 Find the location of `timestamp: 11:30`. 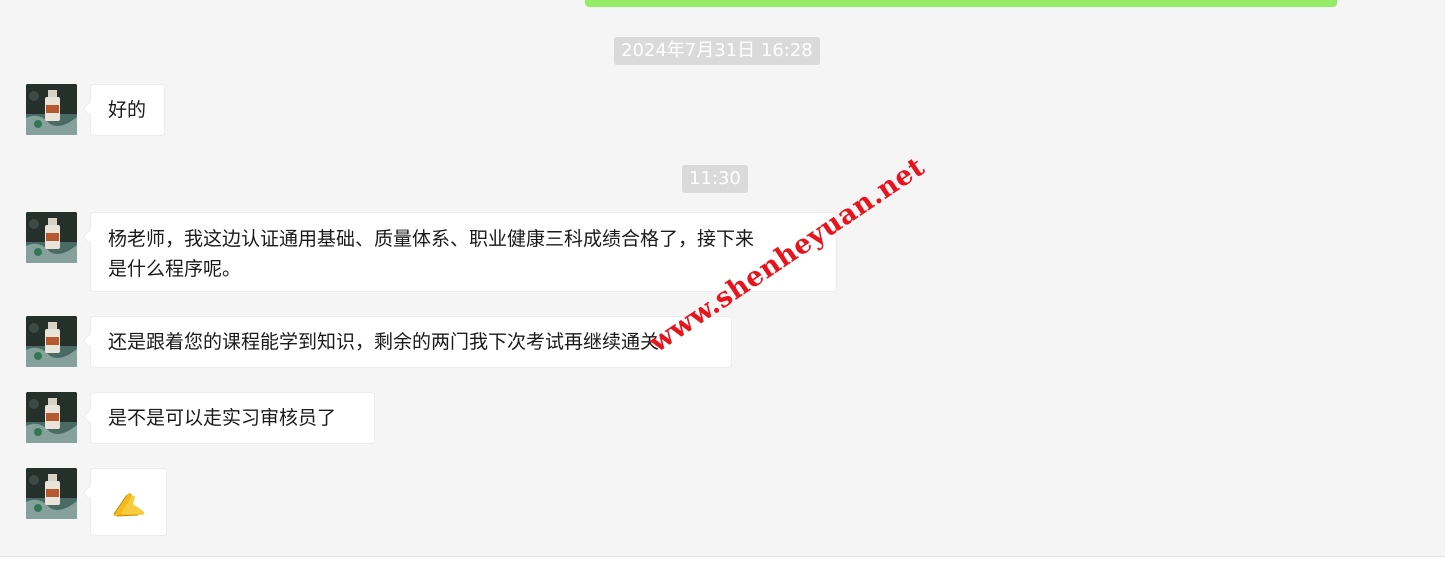

timestamp: 11:30 is located at coordinates (715, 179).